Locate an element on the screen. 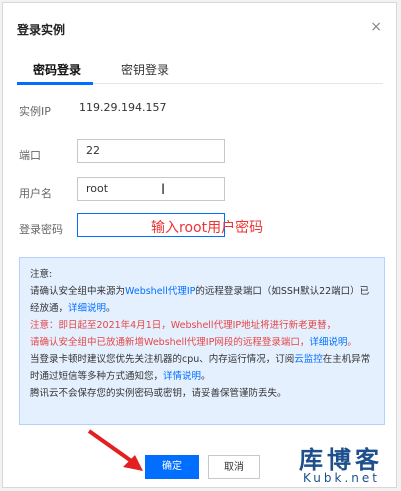 The image size is (401, 491). detail-link-1: 详细说明 is located at coordinates (87, 308).